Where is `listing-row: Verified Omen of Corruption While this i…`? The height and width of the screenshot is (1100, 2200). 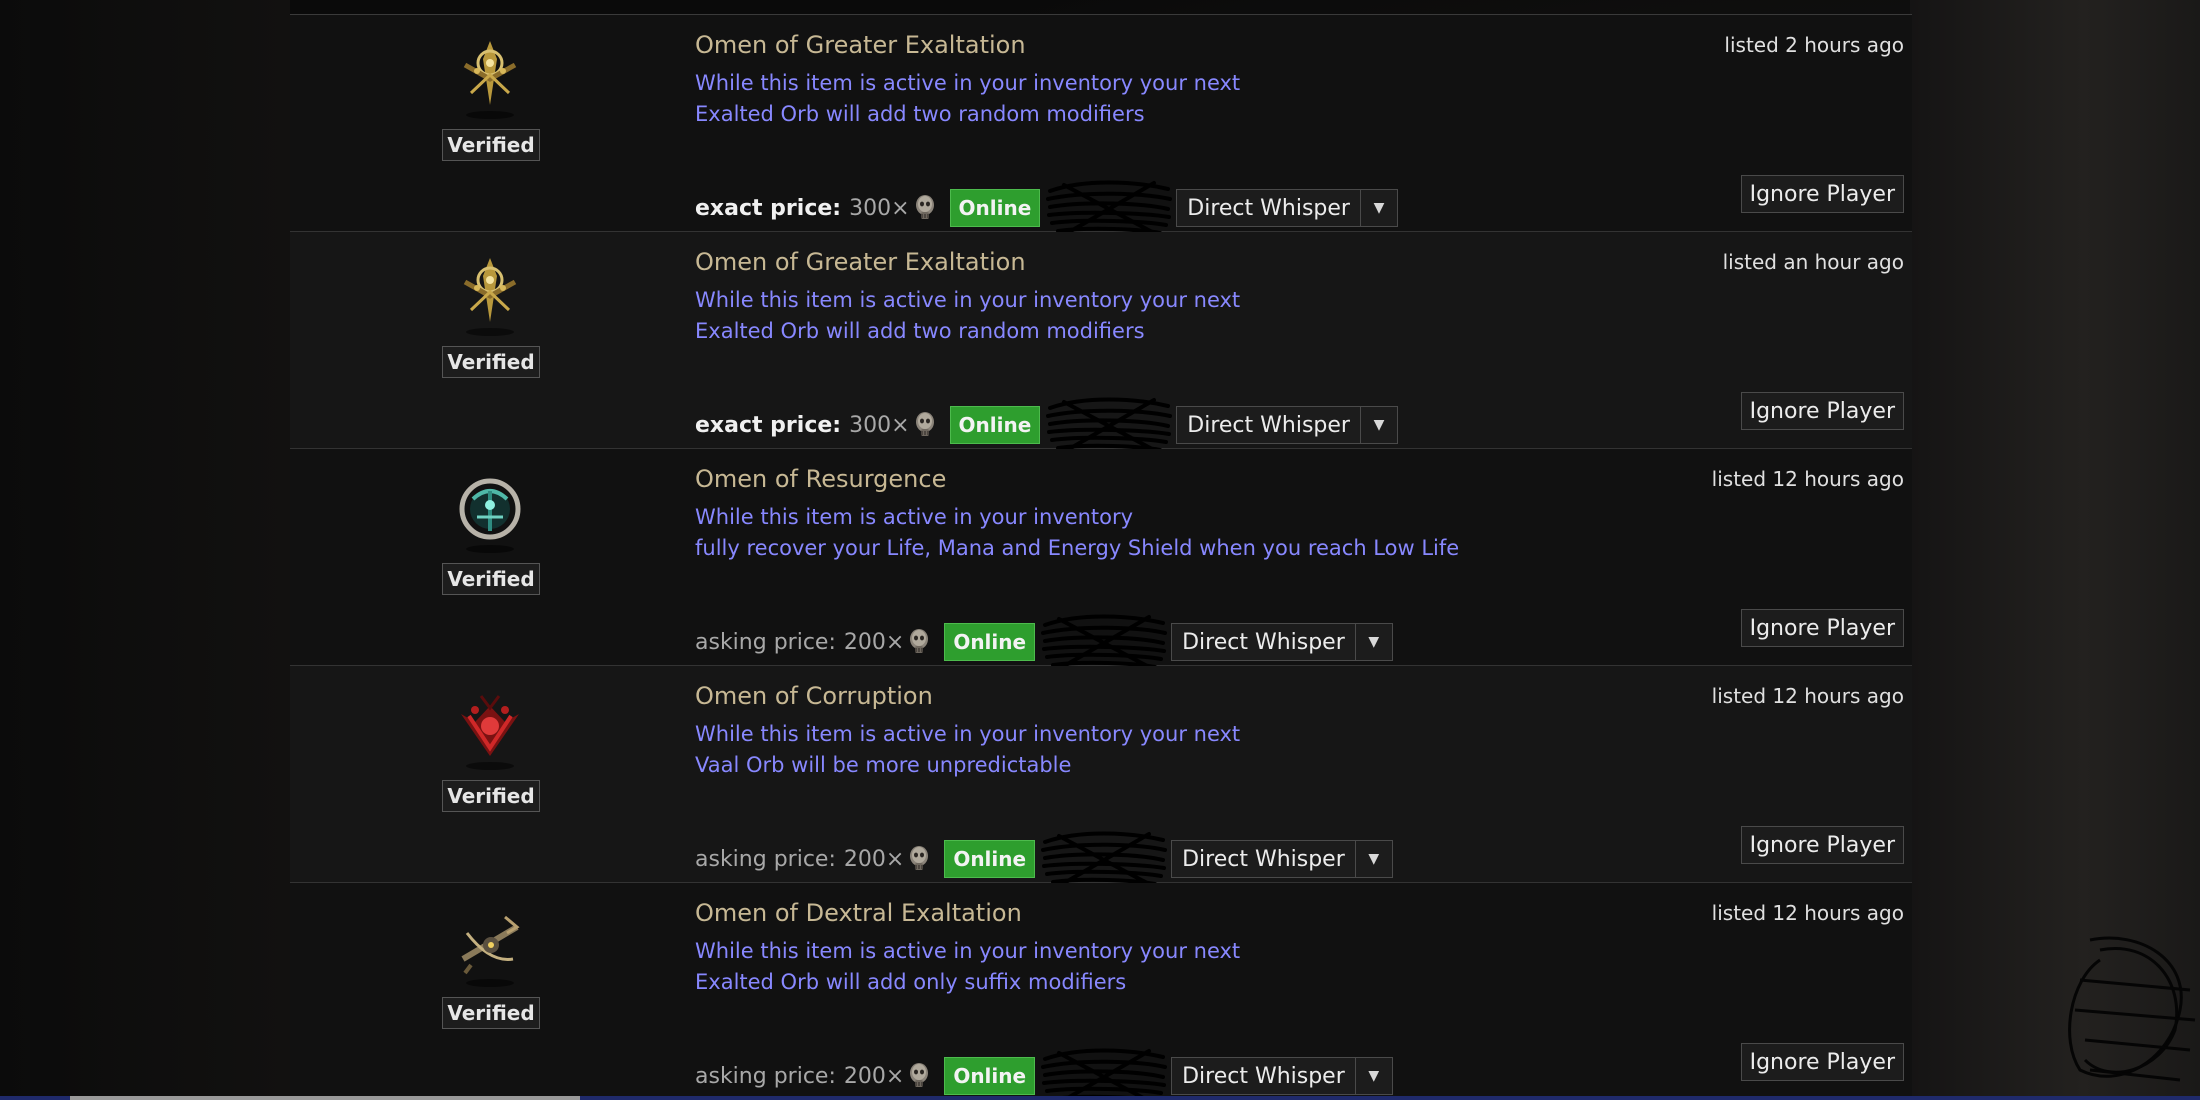
listing-row: Verified Omen of Corruption While this i… is located at coordinates (1101, 777).